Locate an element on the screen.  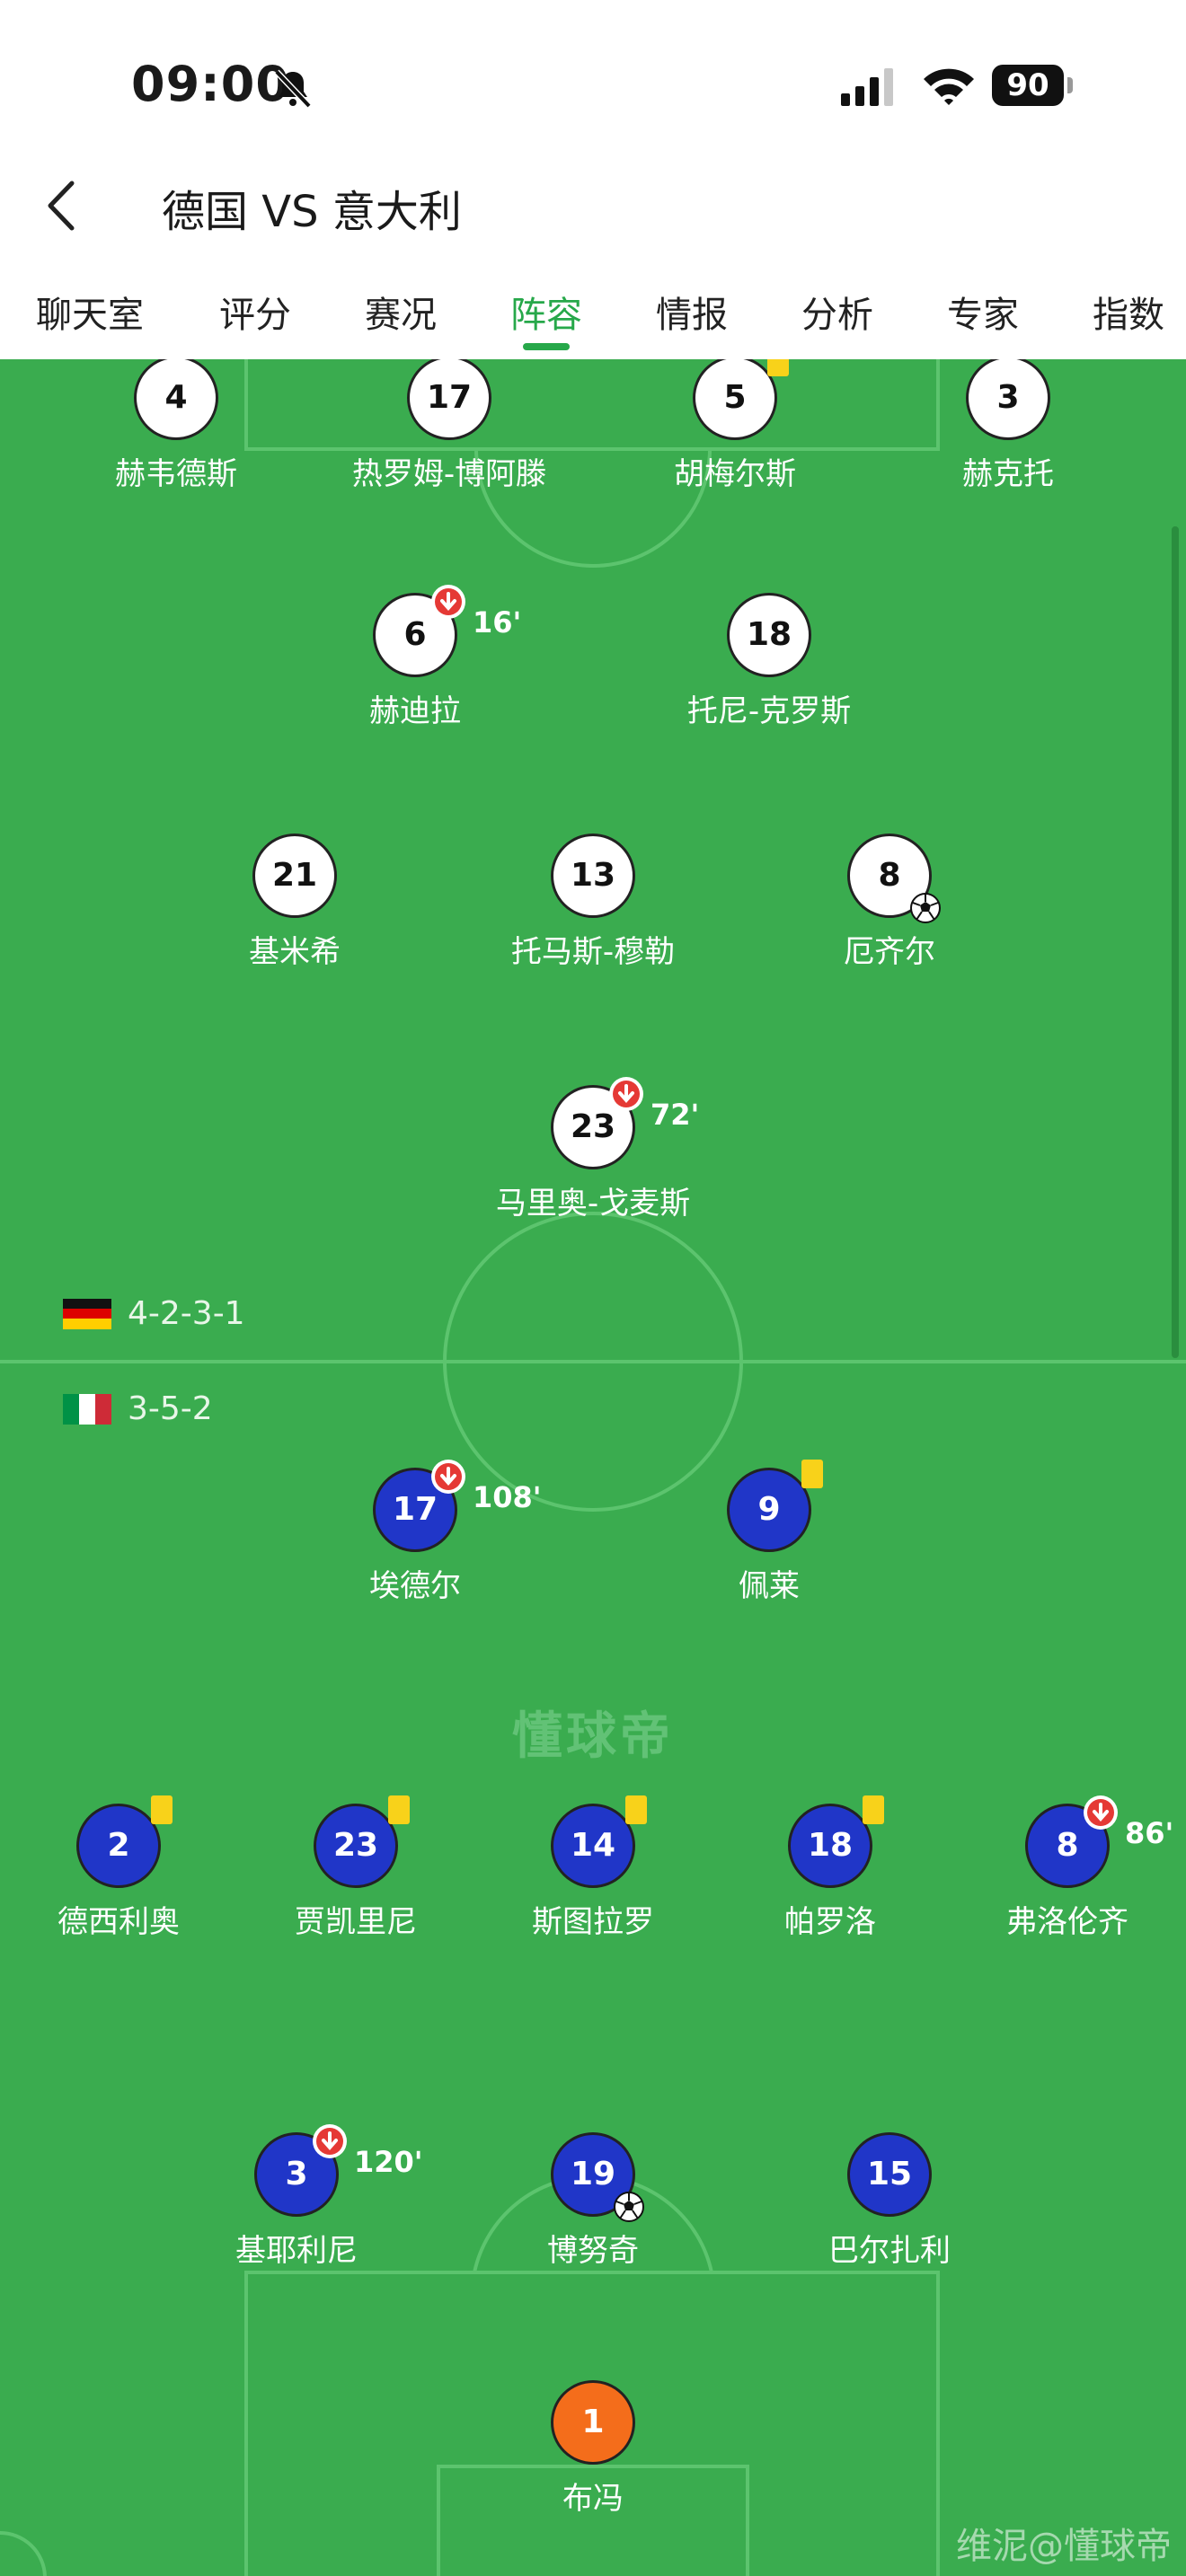
germany-flag-icon is located at coordinates (87, 1314).